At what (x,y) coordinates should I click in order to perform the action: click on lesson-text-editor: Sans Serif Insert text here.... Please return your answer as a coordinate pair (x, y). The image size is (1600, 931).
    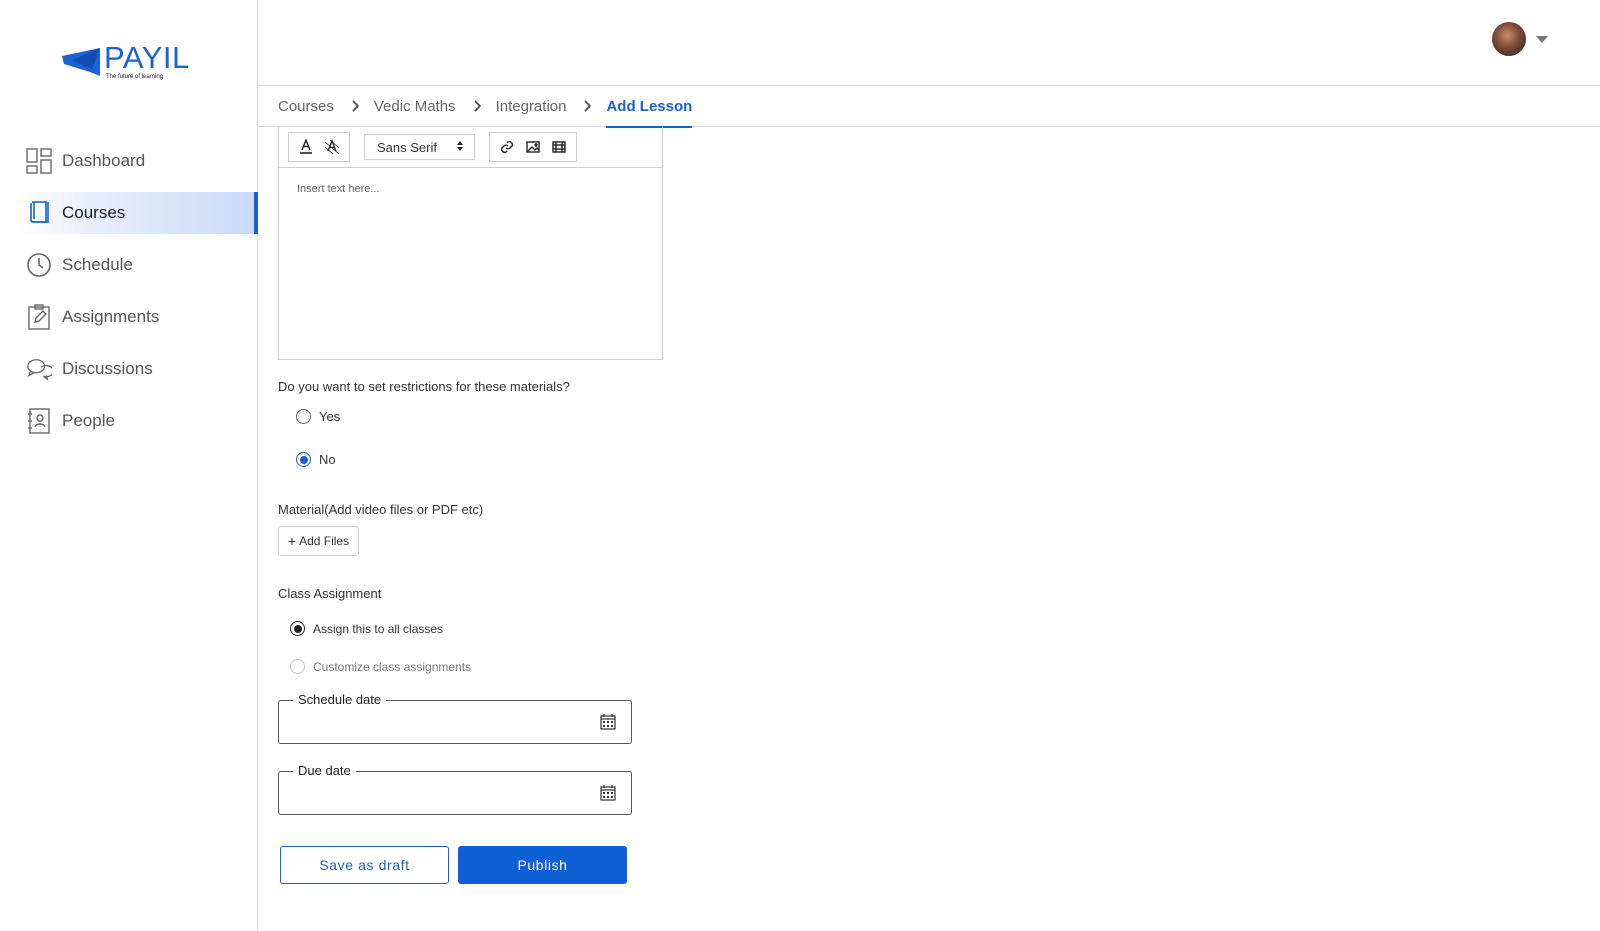
    Looking at the image, I should click on (470, 243).